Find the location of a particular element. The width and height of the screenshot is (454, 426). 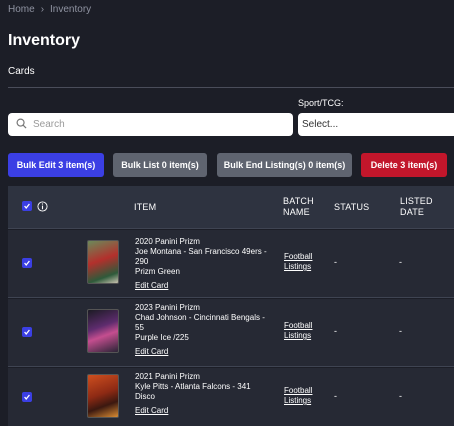

table-header: ITEM BATCH NAME STATUS LISTED DATE is located at coordinates (231, 207).